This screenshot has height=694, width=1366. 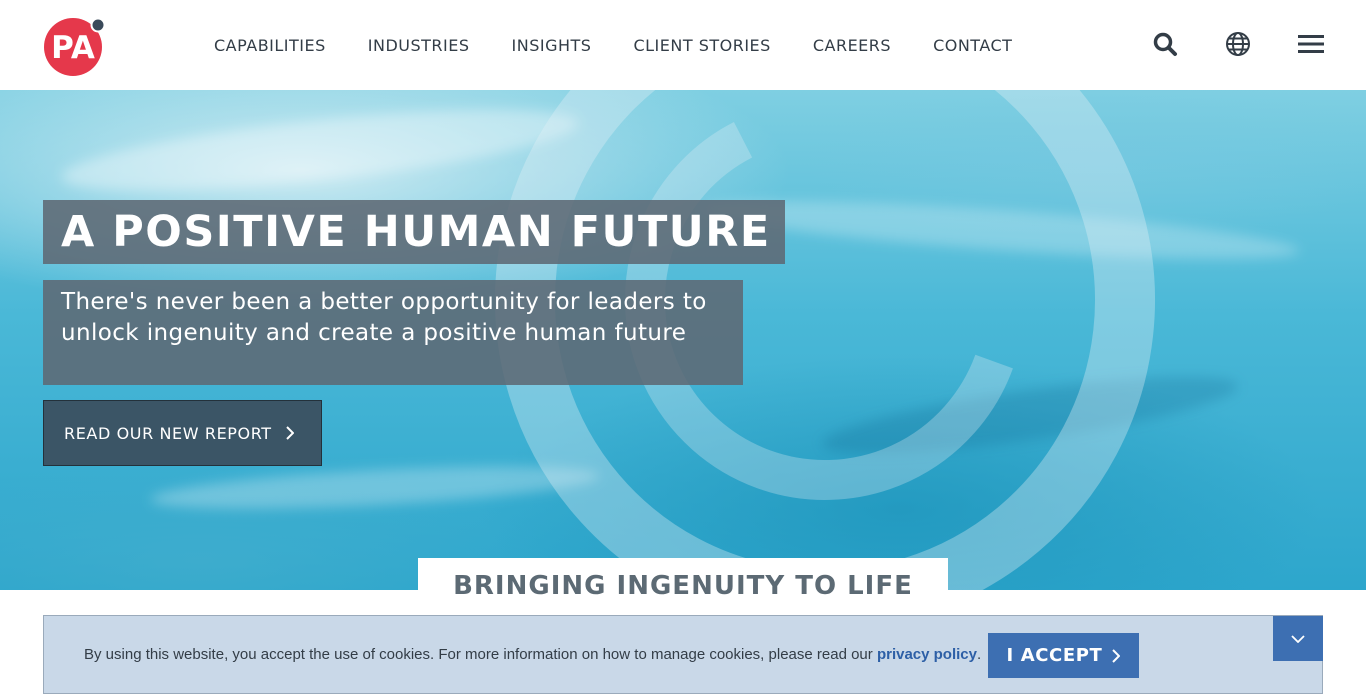 What do you see at coordinates (552, 45) in the screenshot?
I see `nav-insights: INSIGHTS` at bounding box center [552, 45].